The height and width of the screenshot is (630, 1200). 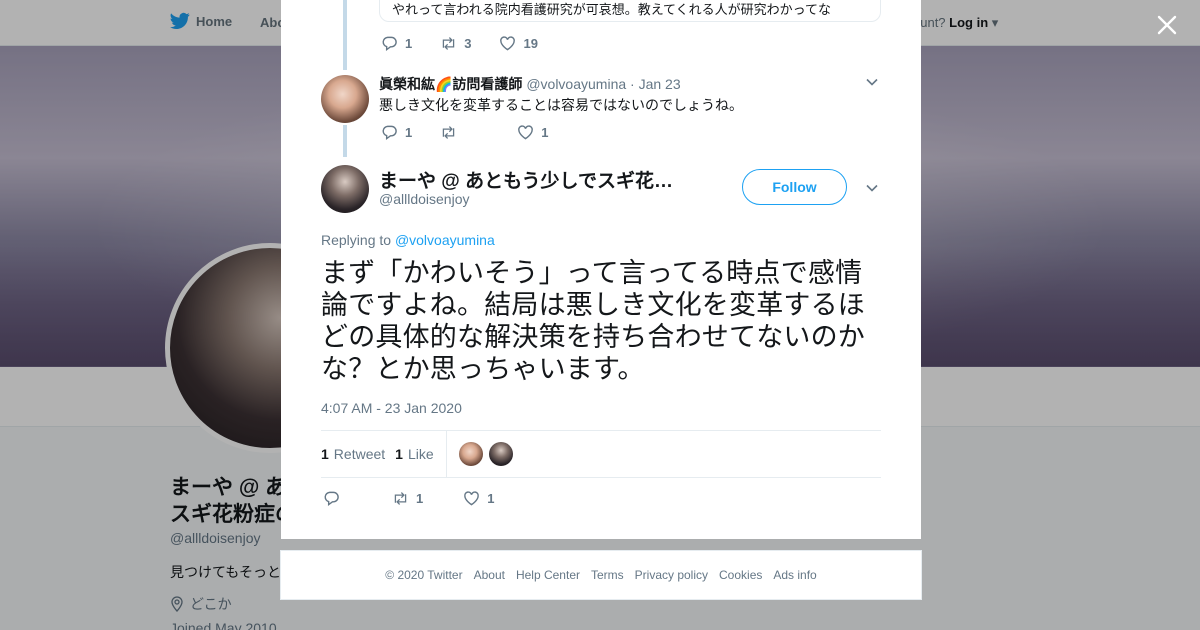 I want to click on main-tweet-actions: 1 1, so click(x=422, y=498).